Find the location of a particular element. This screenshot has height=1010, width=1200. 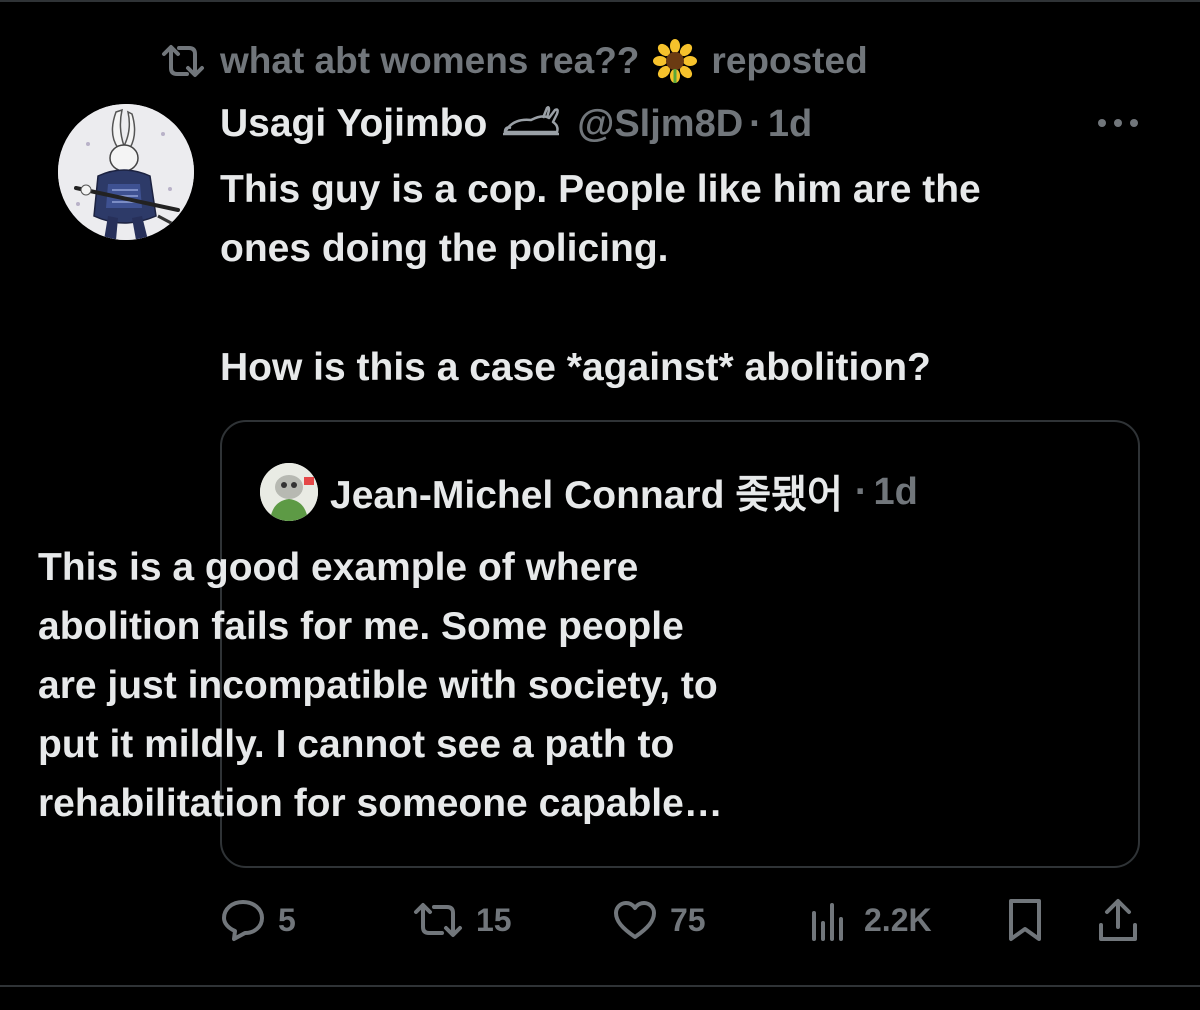

action-bar: 5 15 75 2.2K is located at coordinates (600, 922).